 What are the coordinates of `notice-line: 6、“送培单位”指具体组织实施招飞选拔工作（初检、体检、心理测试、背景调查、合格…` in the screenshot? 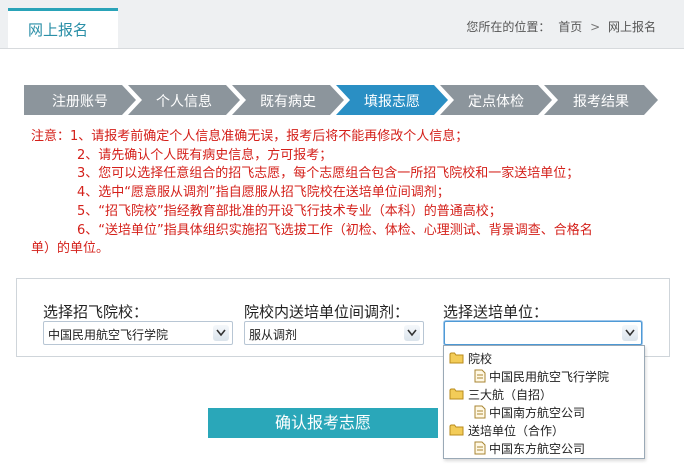 It's located at (335, 230).